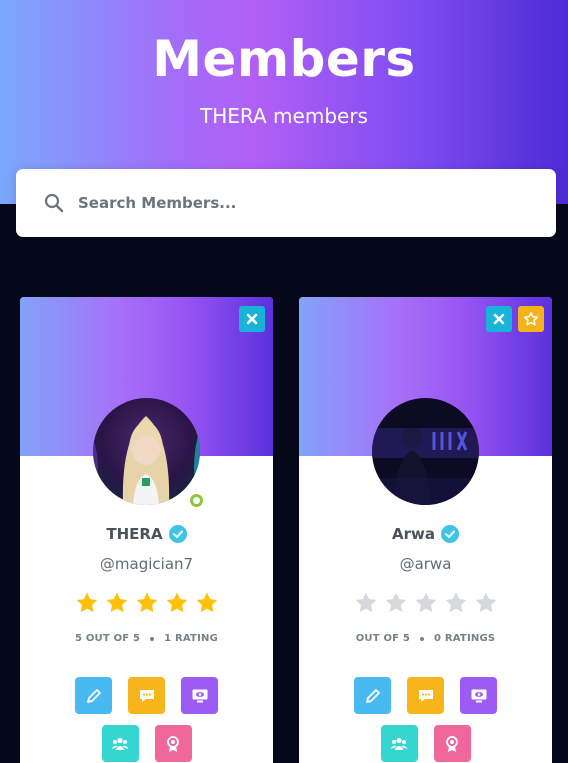  I want to click on search-input, so click(288, 203).